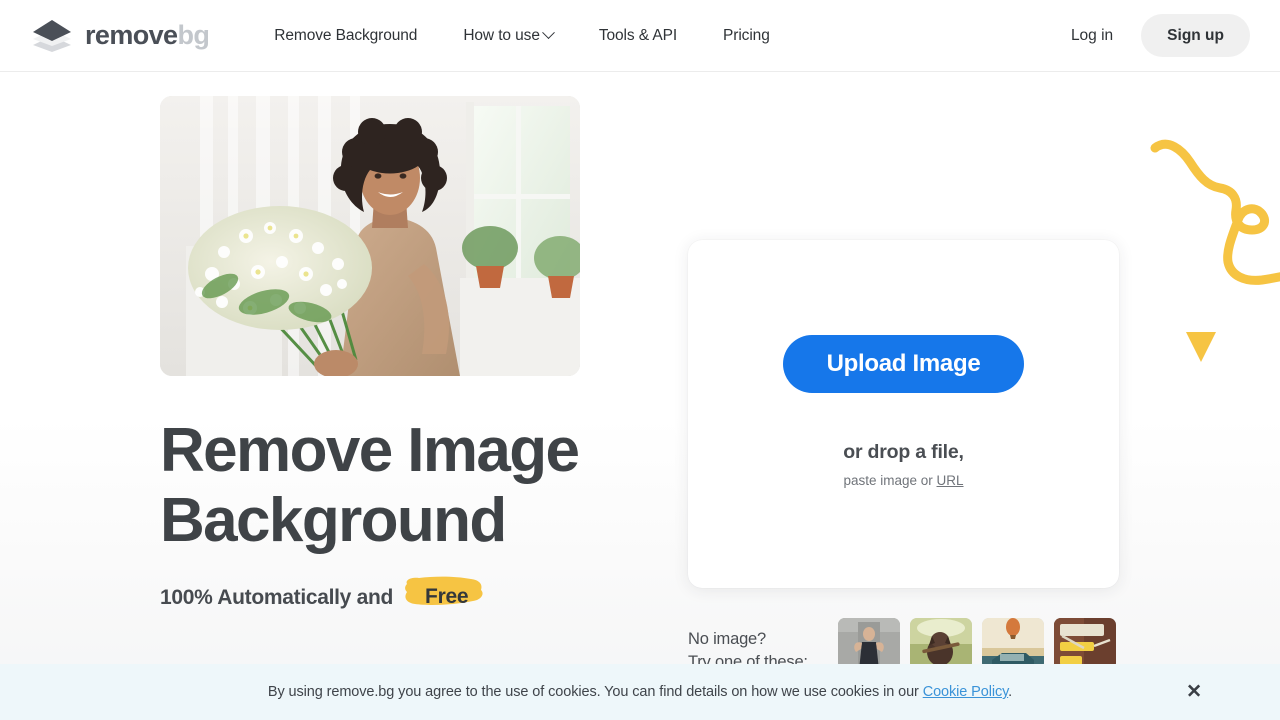 The height and width of the screenshot is (720, 1280). I want to click on brand-name-secondary: bg, so click(193, 35).